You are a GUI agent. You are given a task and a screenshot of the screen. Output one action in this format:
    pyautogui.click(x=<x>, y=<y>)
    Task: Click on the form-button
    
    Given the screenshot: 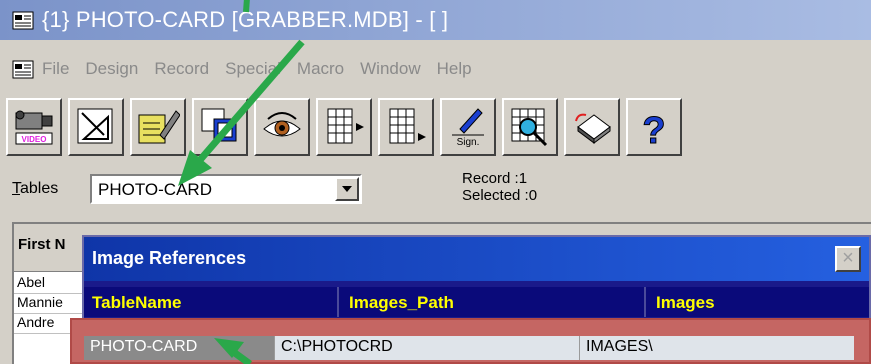 What is the action you would take?
    pyautogui.click(x=220, y=127)
    